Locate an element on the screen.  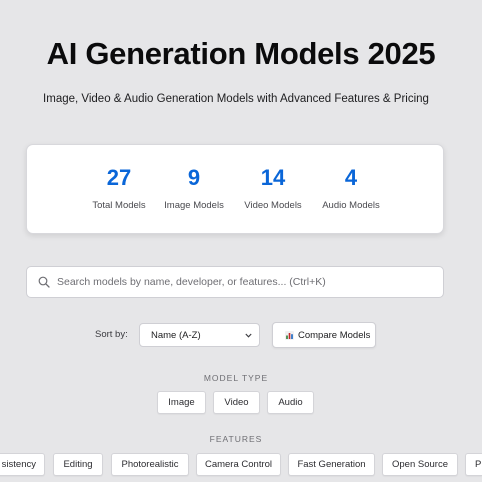
stat-value: 4 is located at coordinates (351, 177).